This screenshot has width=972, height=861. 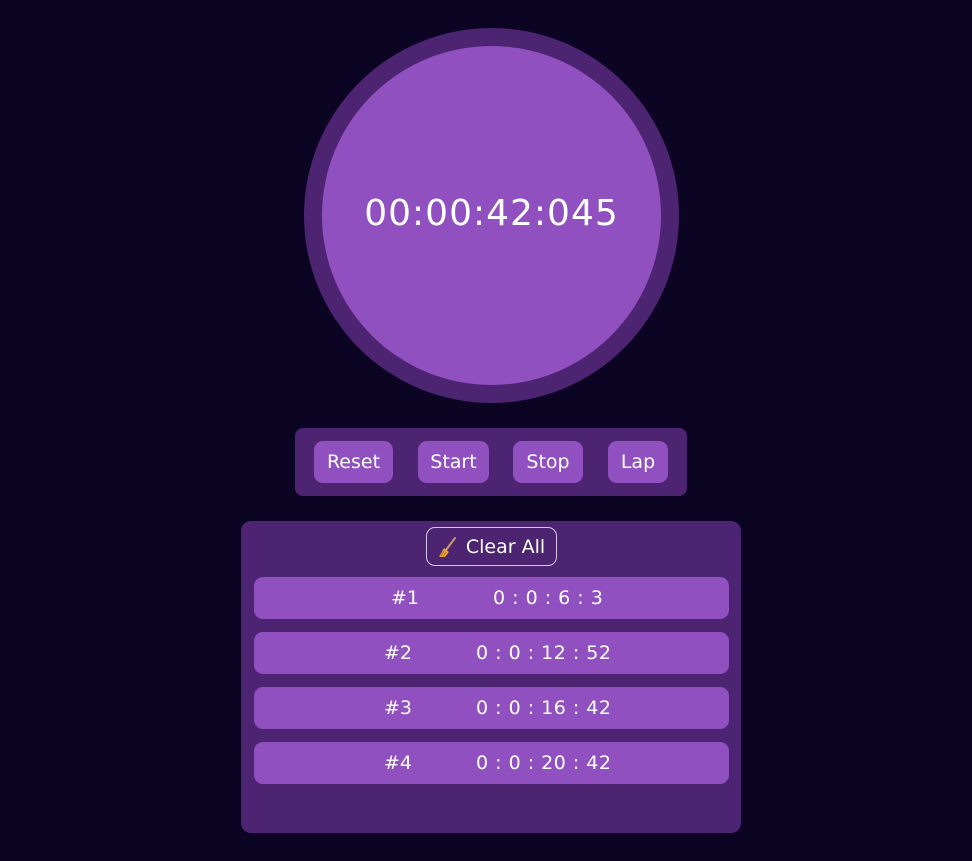 I want to click on lap-row: #4 0 : 0 : 20 : 42, so click(x=491, y=763).